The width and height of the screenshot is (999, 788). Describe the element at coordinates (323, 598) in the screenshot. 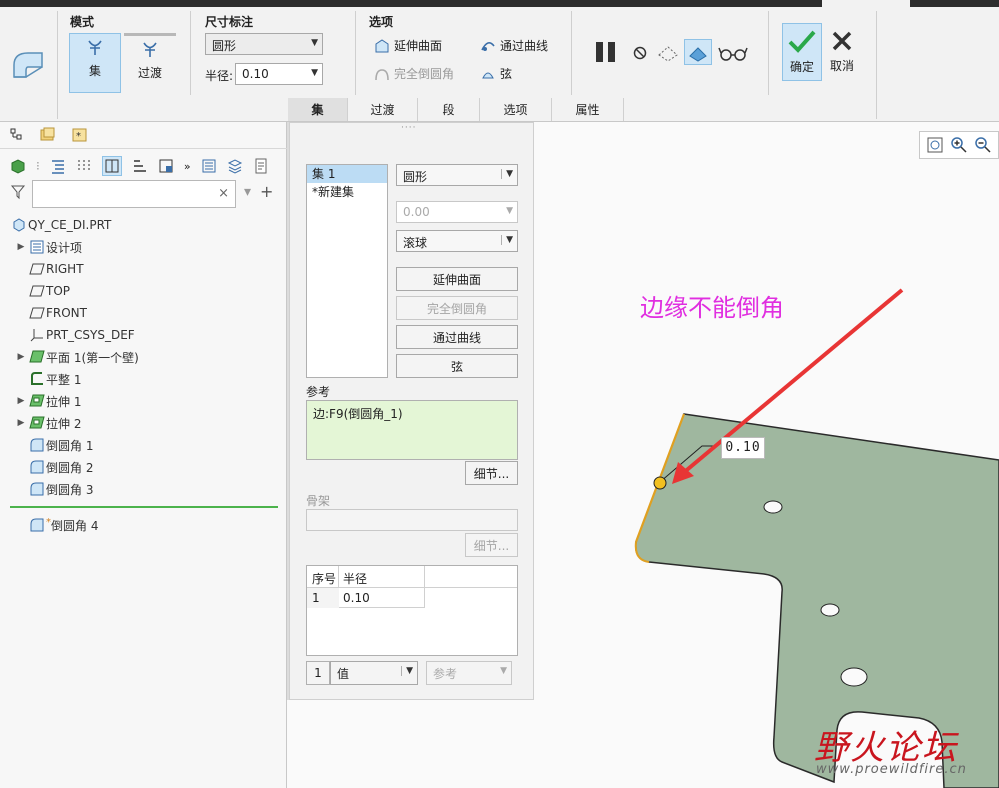

I see `table-cell-index: 1` at that location.